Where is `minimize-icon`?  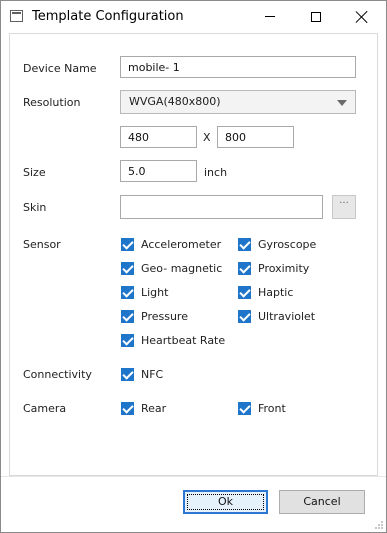
minimize-icon is located at coordinates (270, 16).